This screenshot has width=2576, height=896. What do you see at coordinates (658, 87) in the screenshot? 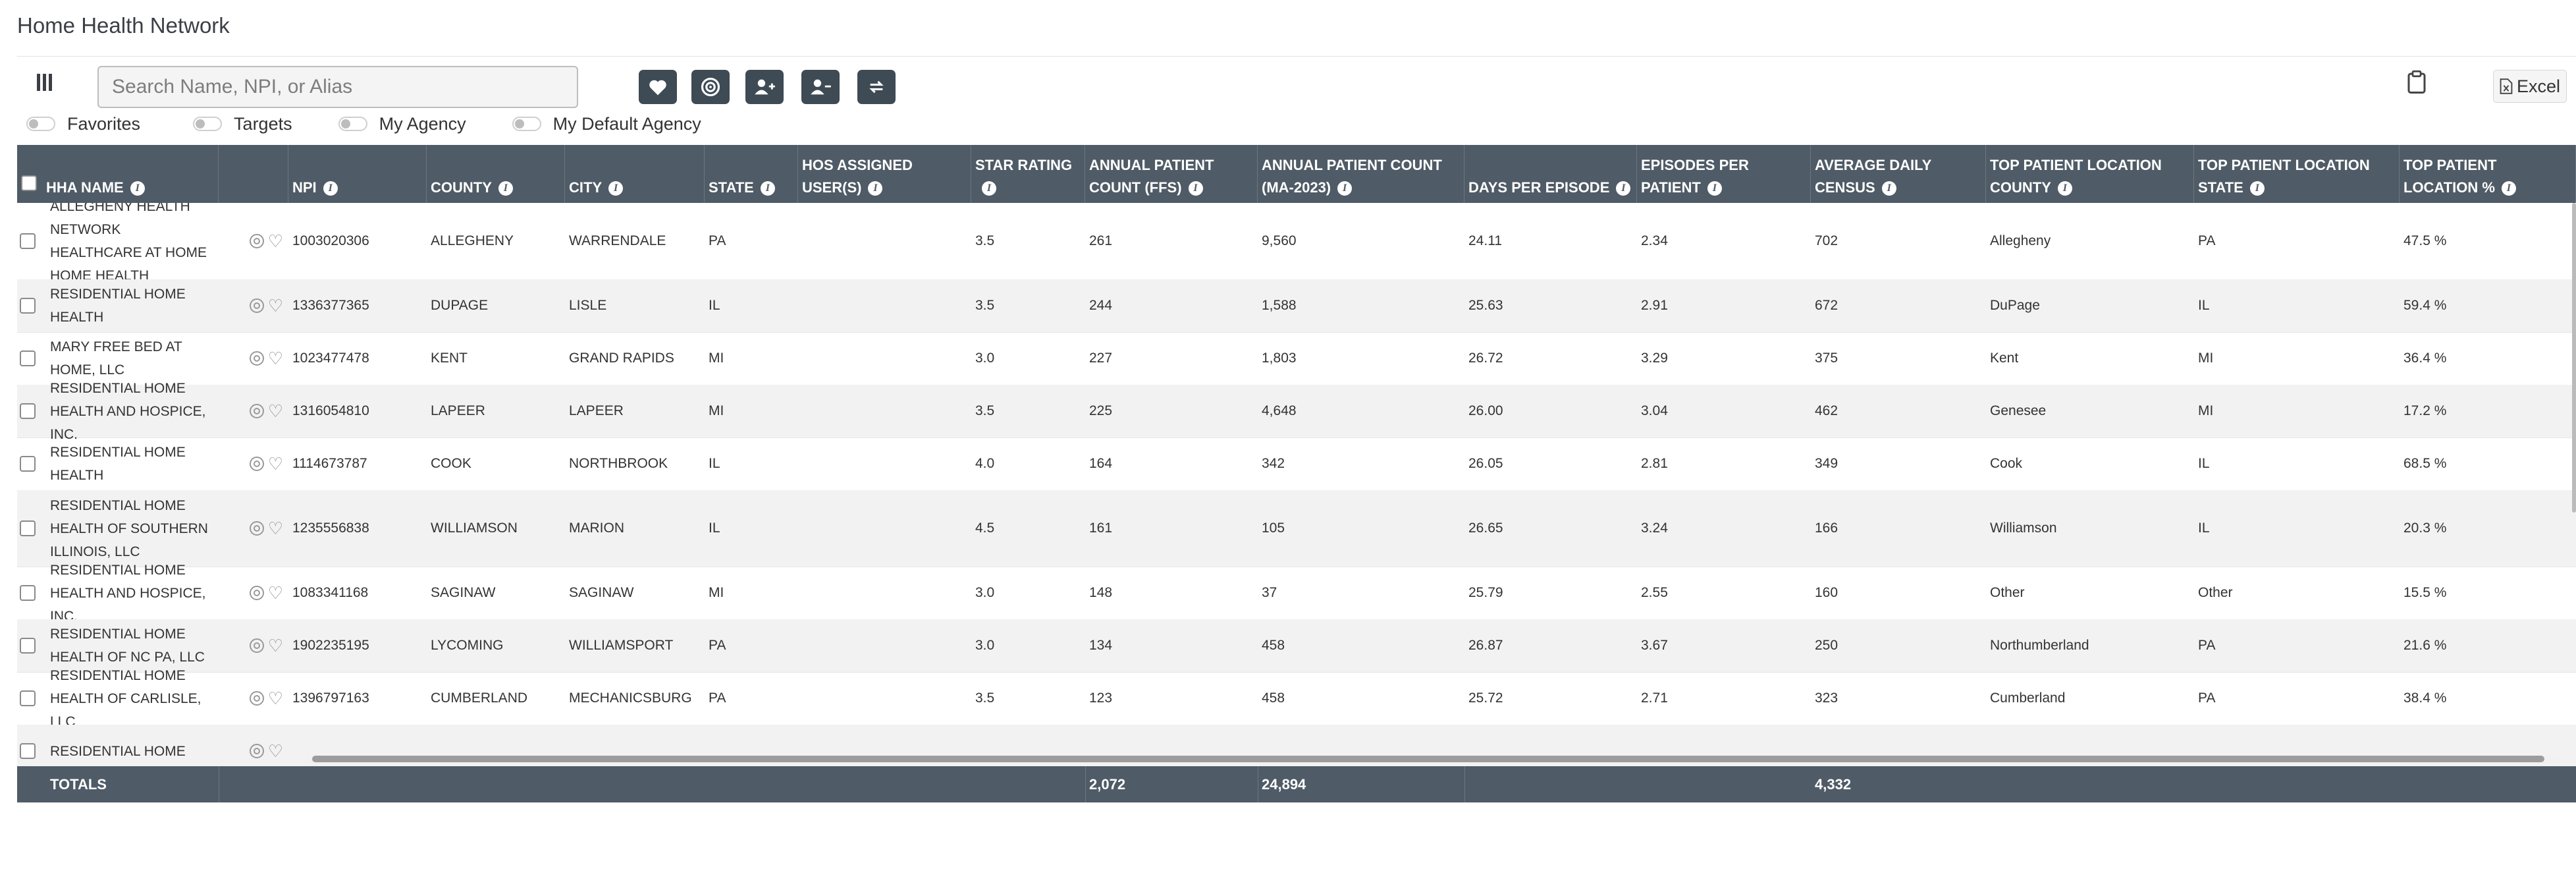
I see `favorite-filter-button` at bounding box center [658, 87].